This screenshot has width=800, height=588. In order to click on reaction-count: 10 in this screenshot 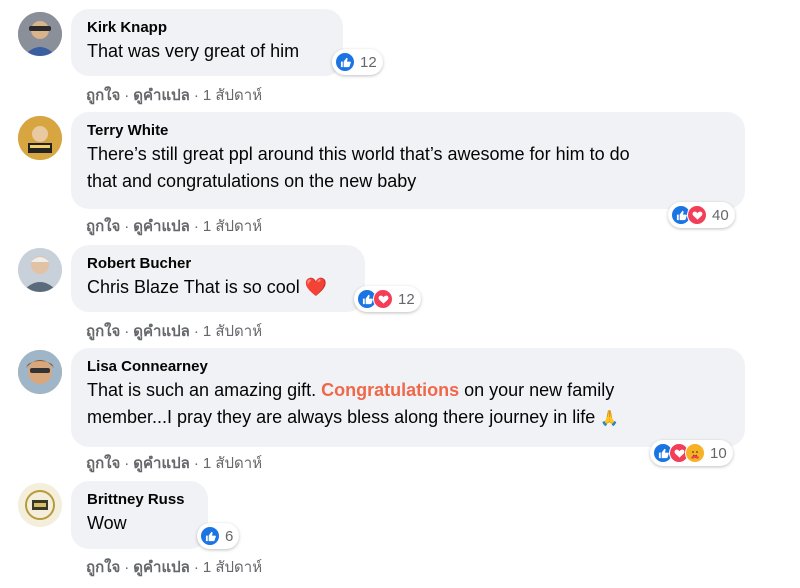, I will do `click(718, 453)`.